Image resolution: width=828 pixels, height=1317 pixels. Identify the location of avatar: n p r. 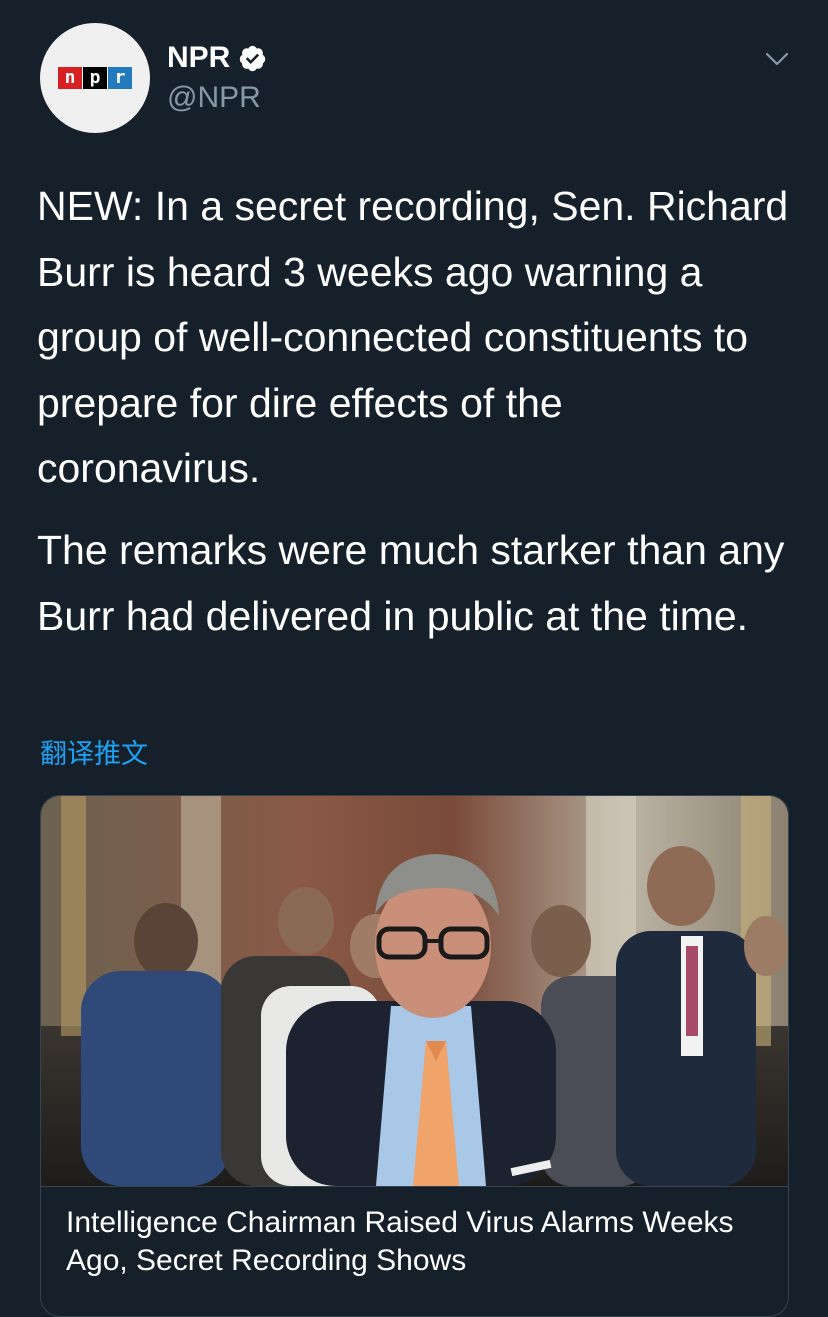
(95, 78).